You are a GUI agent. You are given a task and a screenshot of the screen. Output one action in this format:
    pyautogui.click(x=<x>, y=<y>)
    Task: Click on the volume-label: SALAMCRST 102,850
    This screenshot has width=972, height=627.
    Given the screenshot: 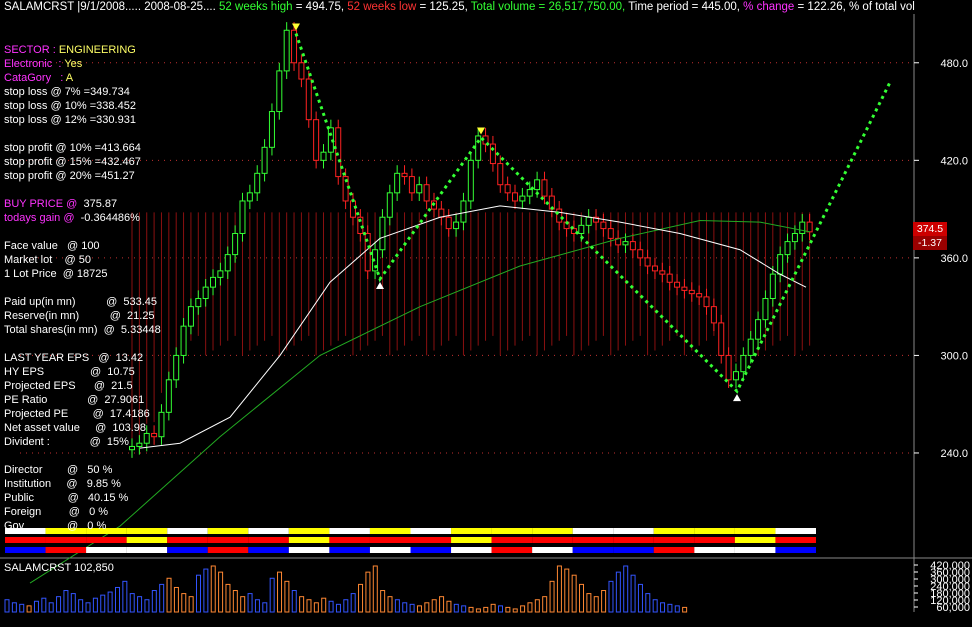 What is the action you would take?
    pyautogui.click(x=59, y=568)
    